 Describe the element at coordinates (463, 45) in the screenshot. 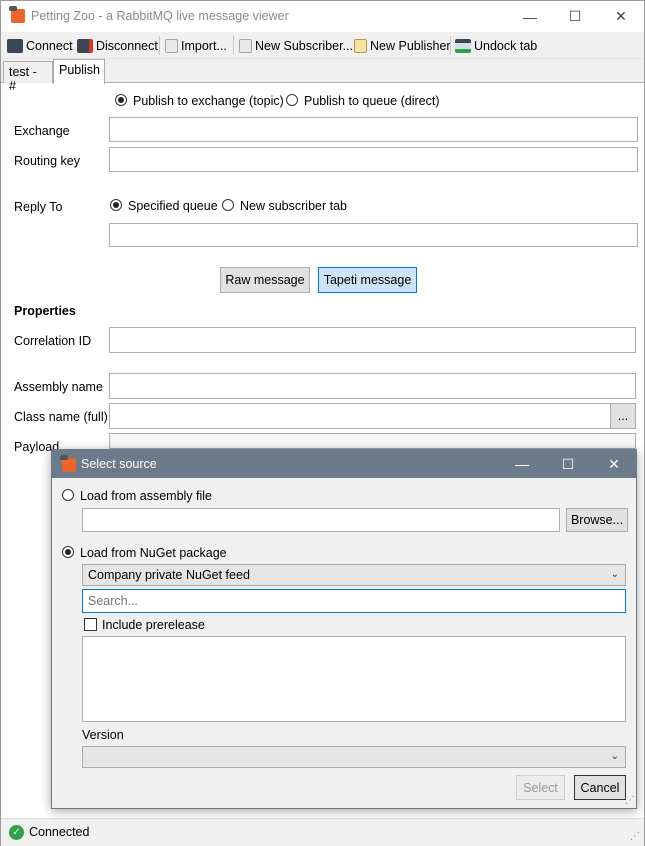

I see `undock-icon` at that location.